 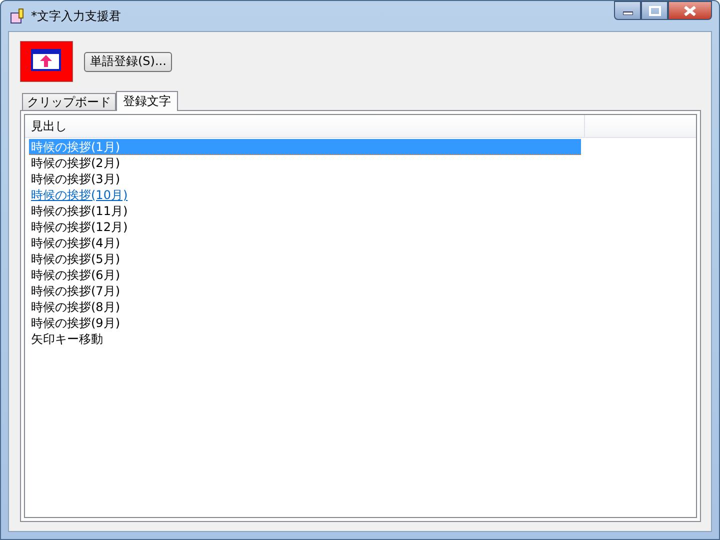 What do you see at coordinates (305, 259) in the screenshot?
I see `list-item: 時候の挨拶(5月)` at bounding box center [305, 259].